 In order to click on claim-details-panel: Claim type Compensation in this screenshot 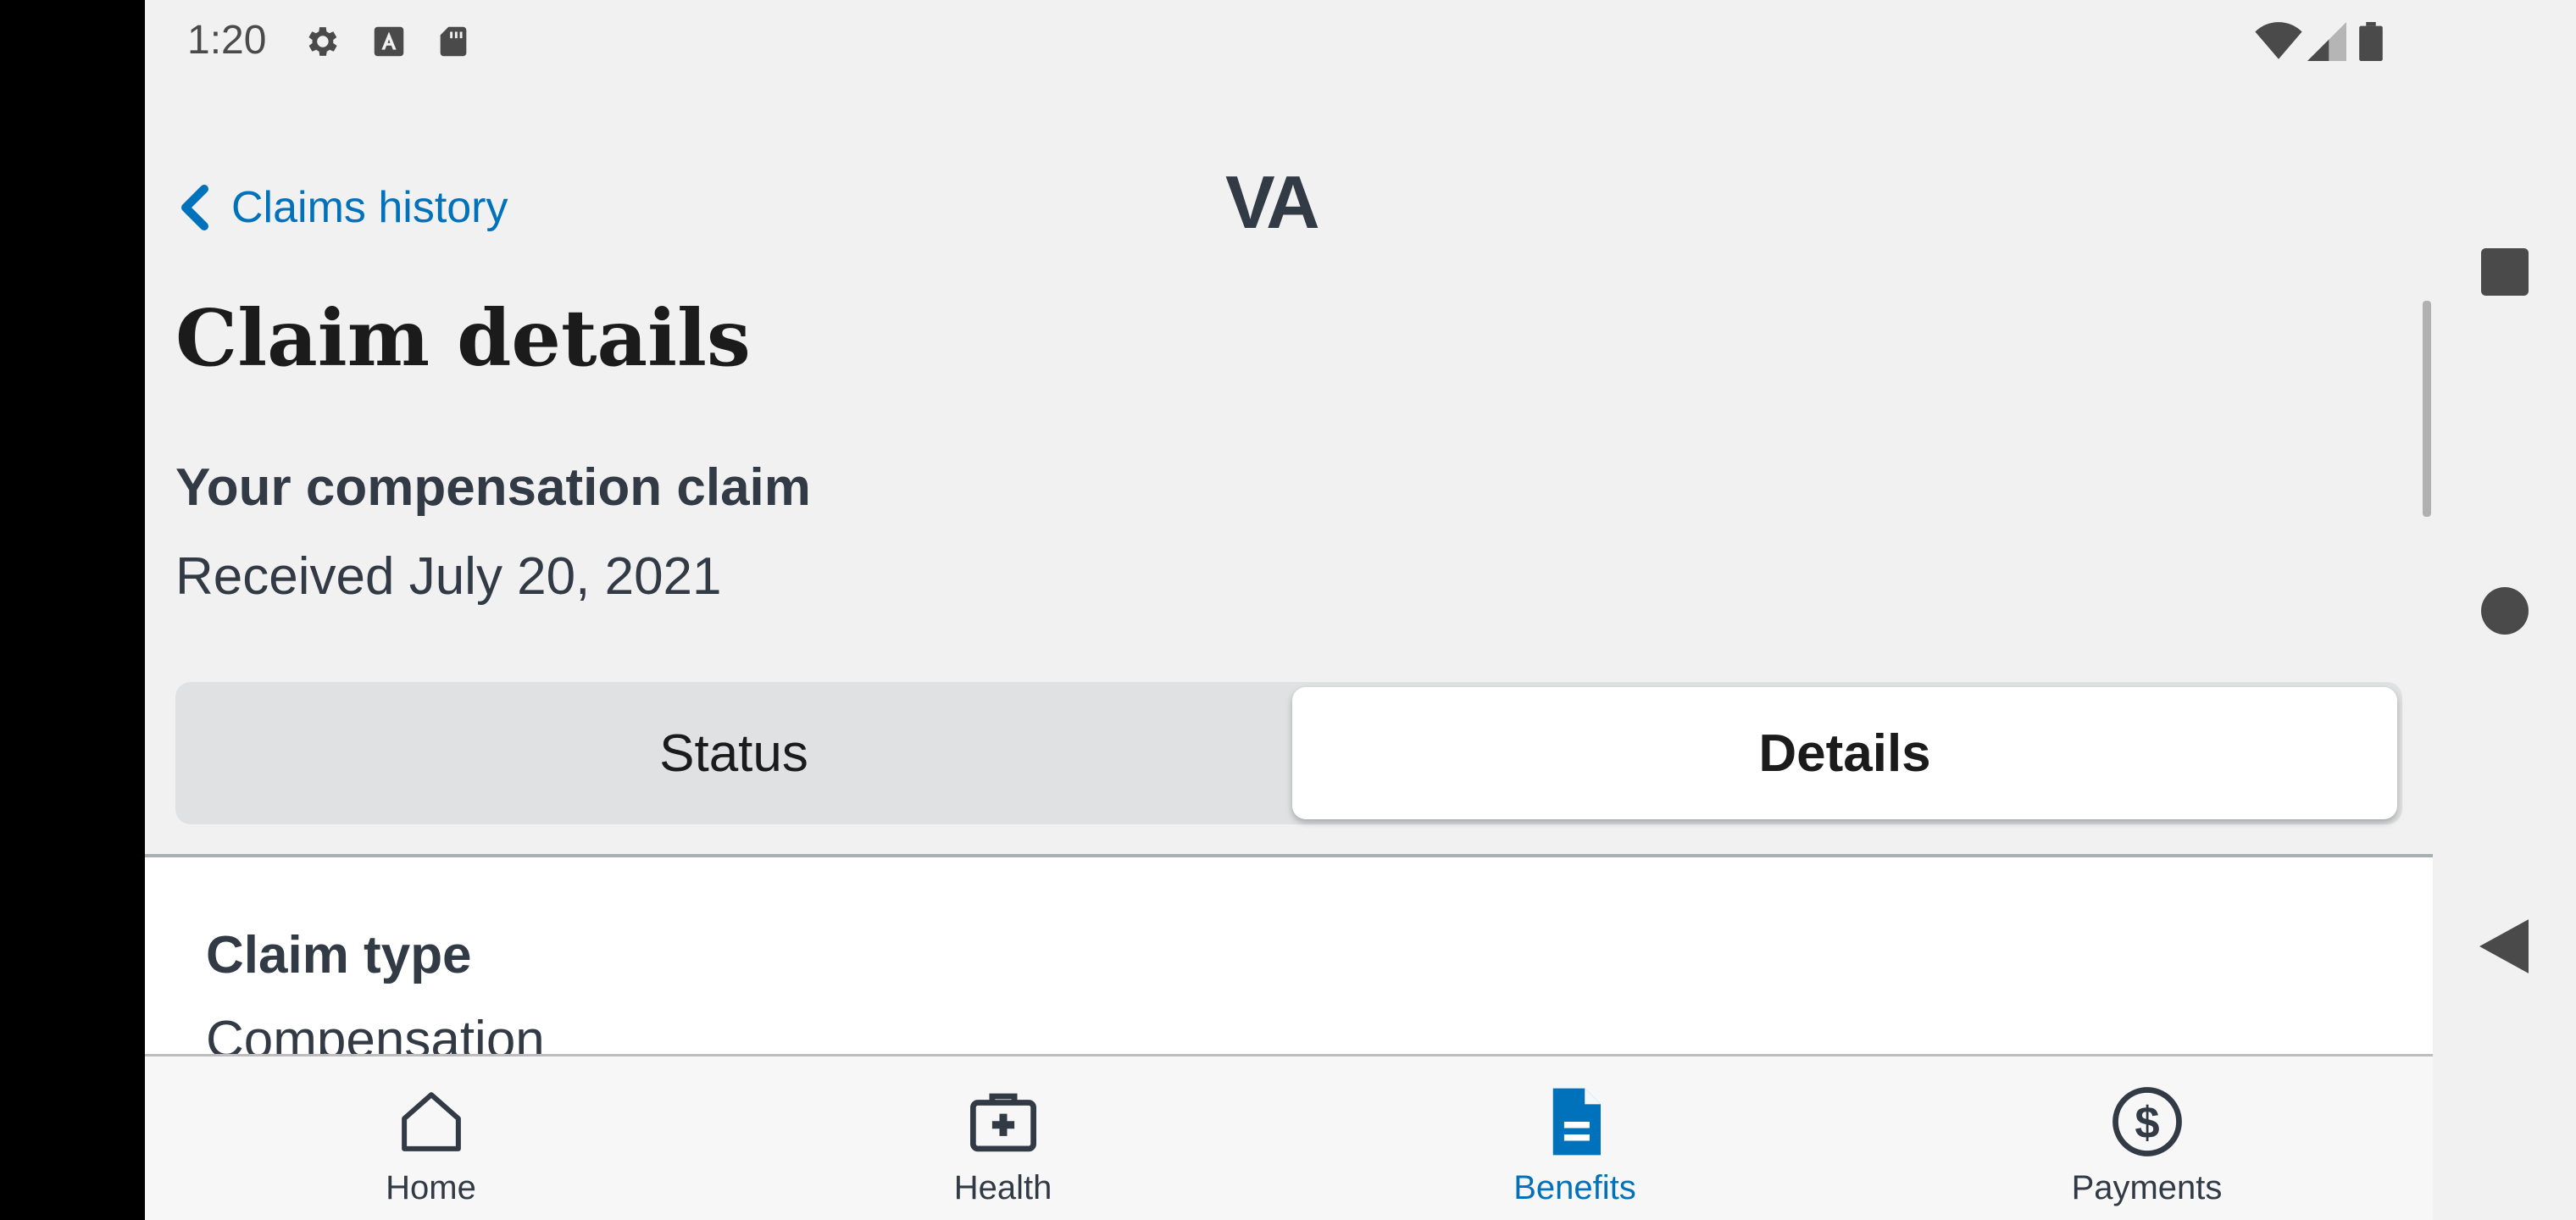, I will do `click(1289, 955)`.